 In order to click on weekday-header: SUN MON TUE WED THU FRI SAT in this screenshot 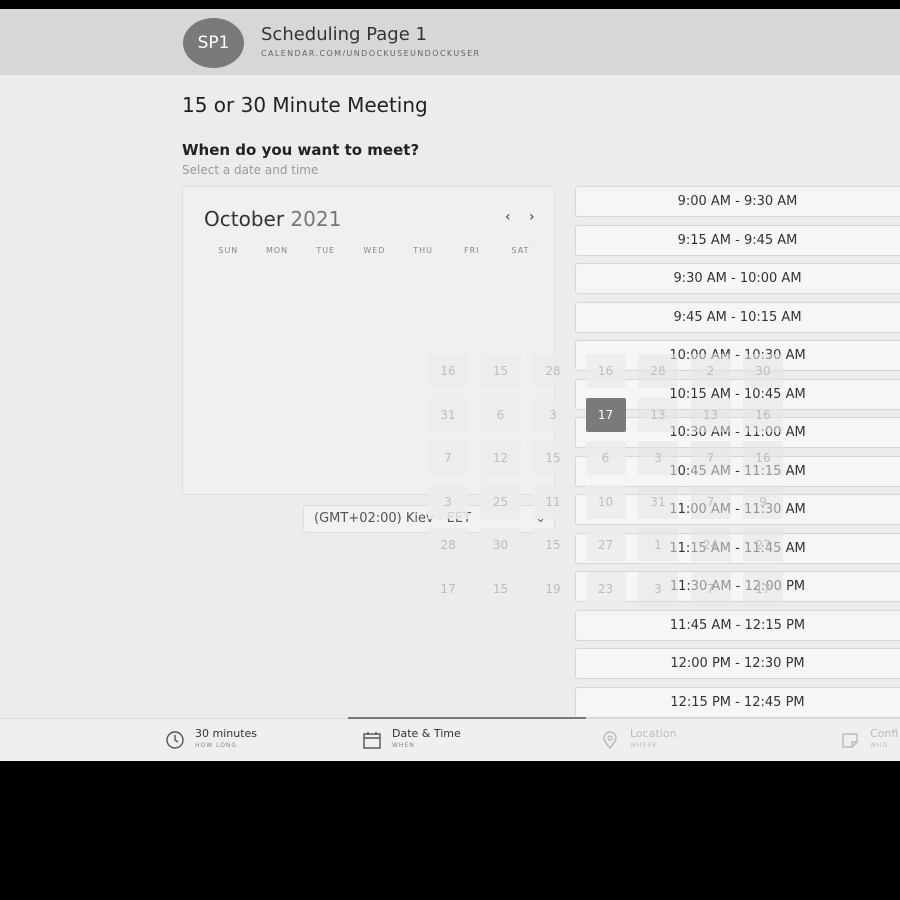, I will do `click(374, 250)`.